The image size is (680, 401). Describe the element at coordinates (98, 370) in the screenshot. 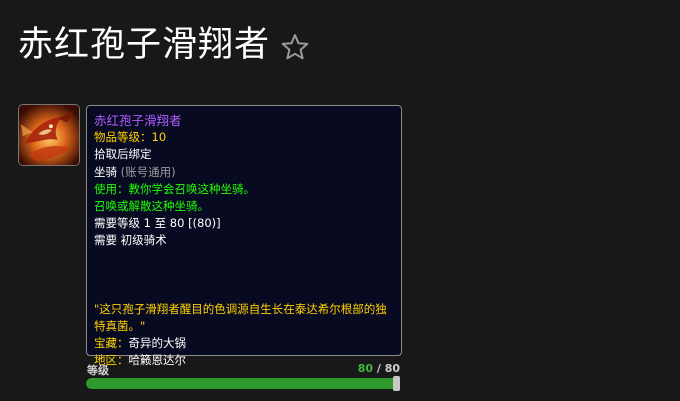

I see `level-label: 等级` at that location.